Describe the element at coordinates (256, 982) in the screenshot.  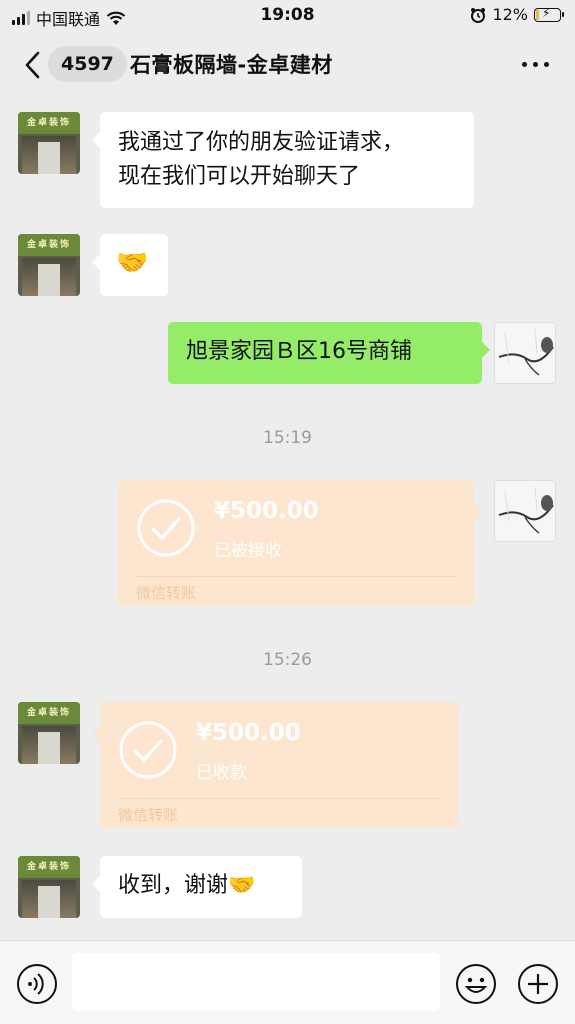
I see `message-input` at that location.